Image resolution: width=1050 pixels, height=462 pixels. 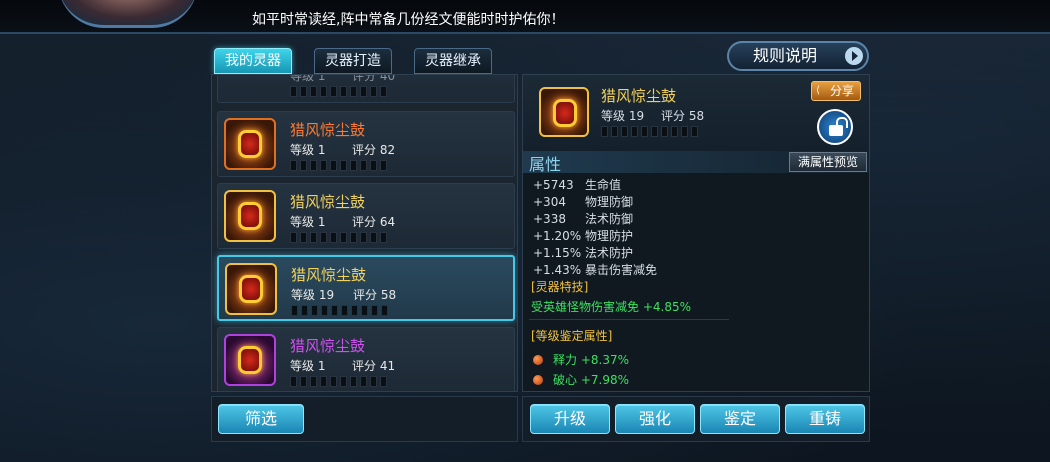 I want to click on unlock-icon, so click(x=836, y=130).